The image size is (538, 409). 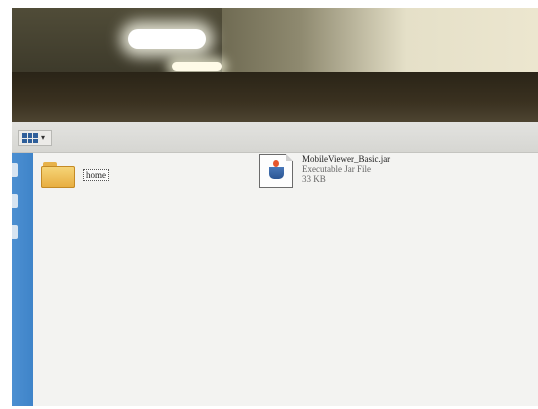 What do you see at coordinates (58, 174) in the screenshot?
I see `folder-icon` at bounding box center [58, 174].